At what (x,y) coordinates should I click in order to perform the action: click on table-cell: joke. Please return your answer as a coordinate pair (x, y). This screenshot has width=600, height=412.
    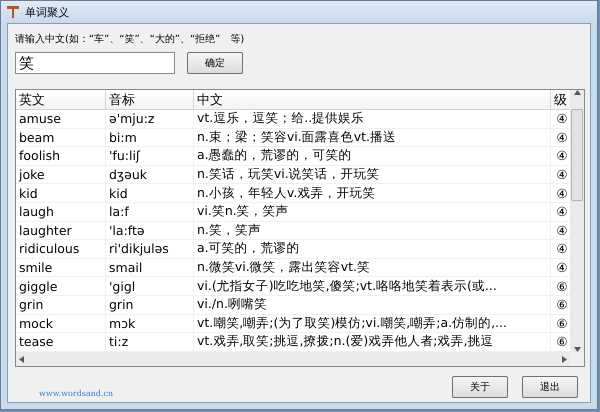
    Looking at the image, I should click on (61, 175).